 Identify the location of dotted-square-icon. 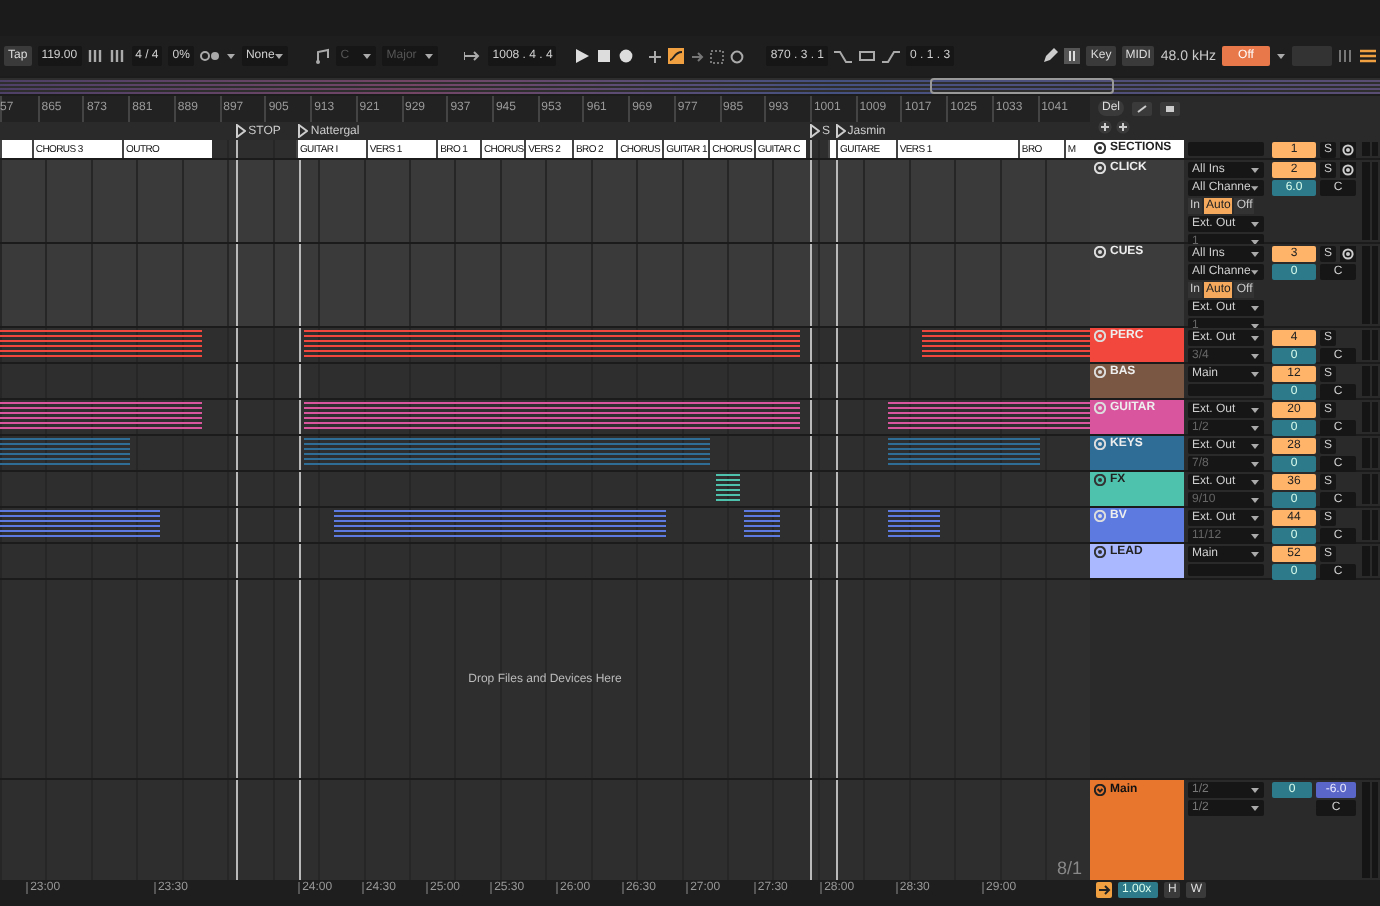
(717, 56).